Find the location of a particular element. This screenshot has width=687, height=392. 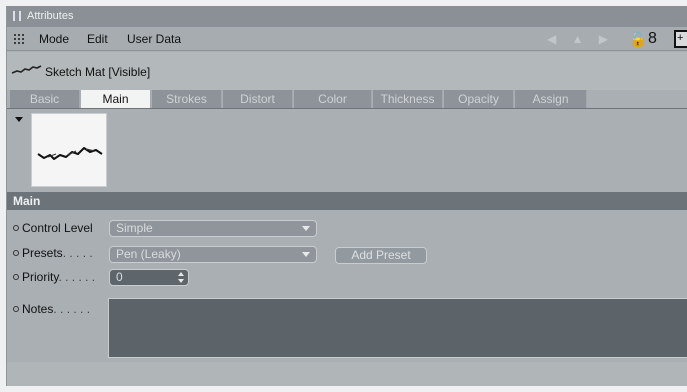

control-level-text: Control Level is located at coordinates (57, 228).